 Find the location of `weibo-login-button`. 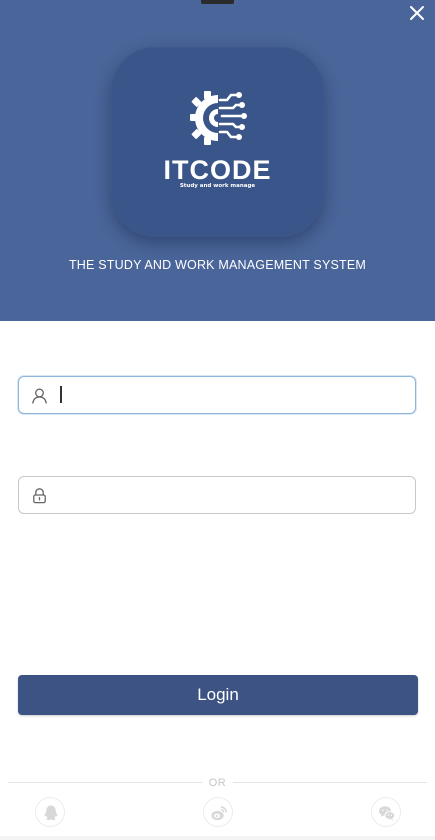

weibo-login-button is located at coordinates (218, 812).